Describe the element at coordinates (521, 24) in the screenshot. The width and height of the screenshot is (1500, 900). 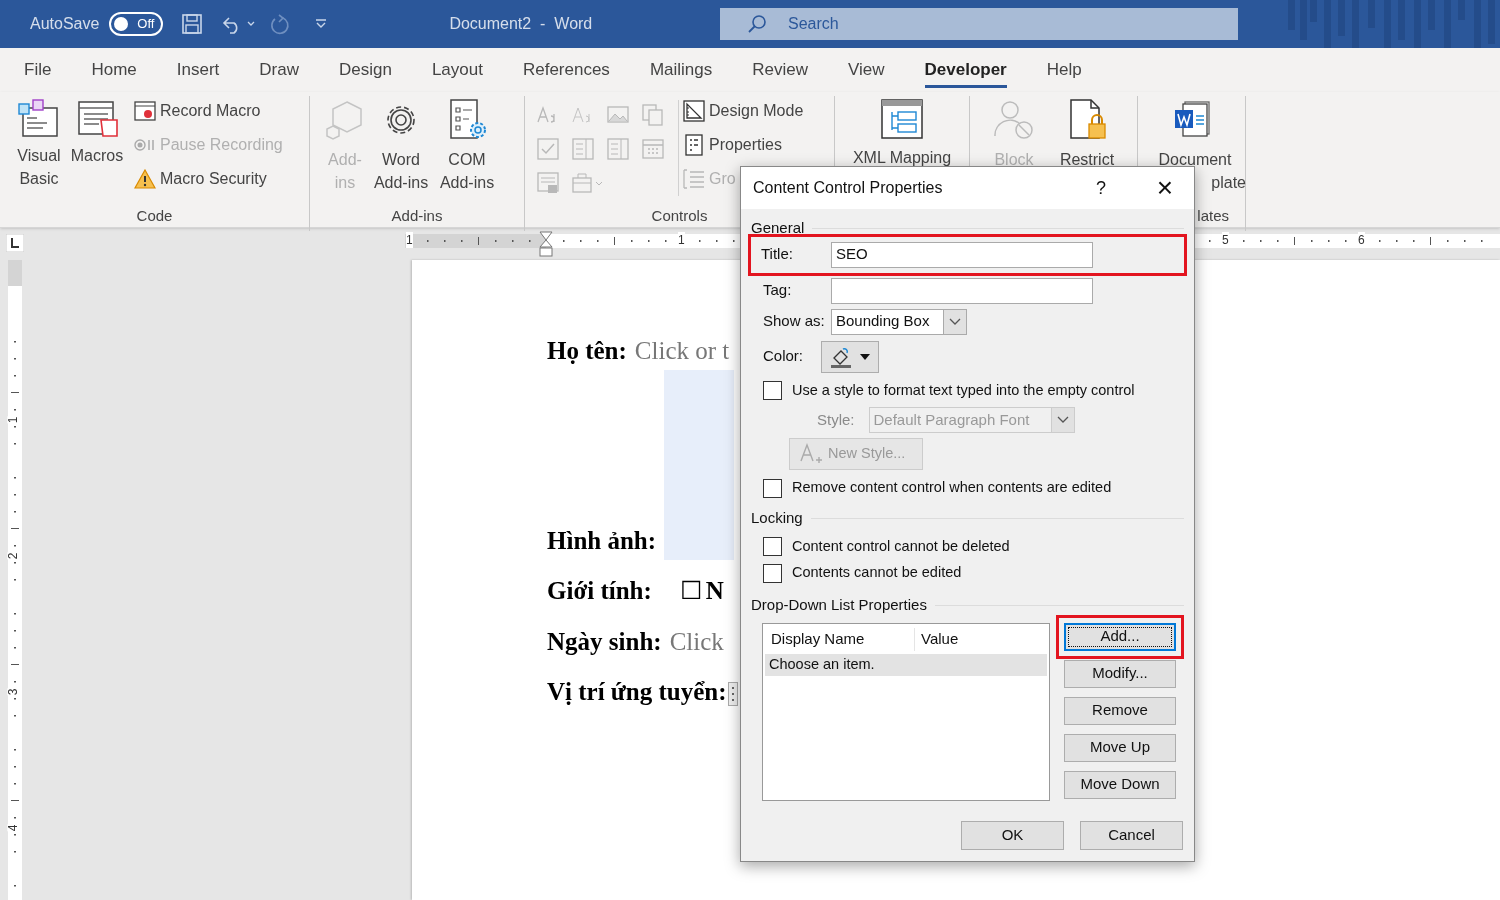
I see `window-title: Document2 - Word` at that location.